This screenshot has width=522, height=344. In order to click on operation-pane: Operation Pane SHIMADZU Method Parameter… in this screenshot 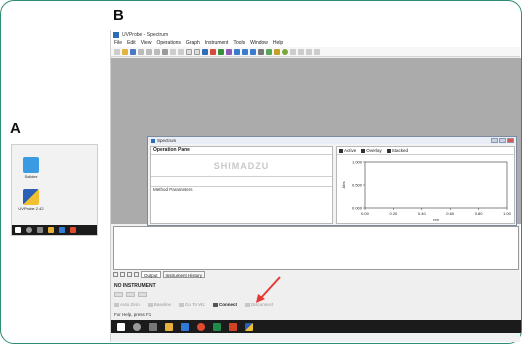, I will do `click(241, 185)`.